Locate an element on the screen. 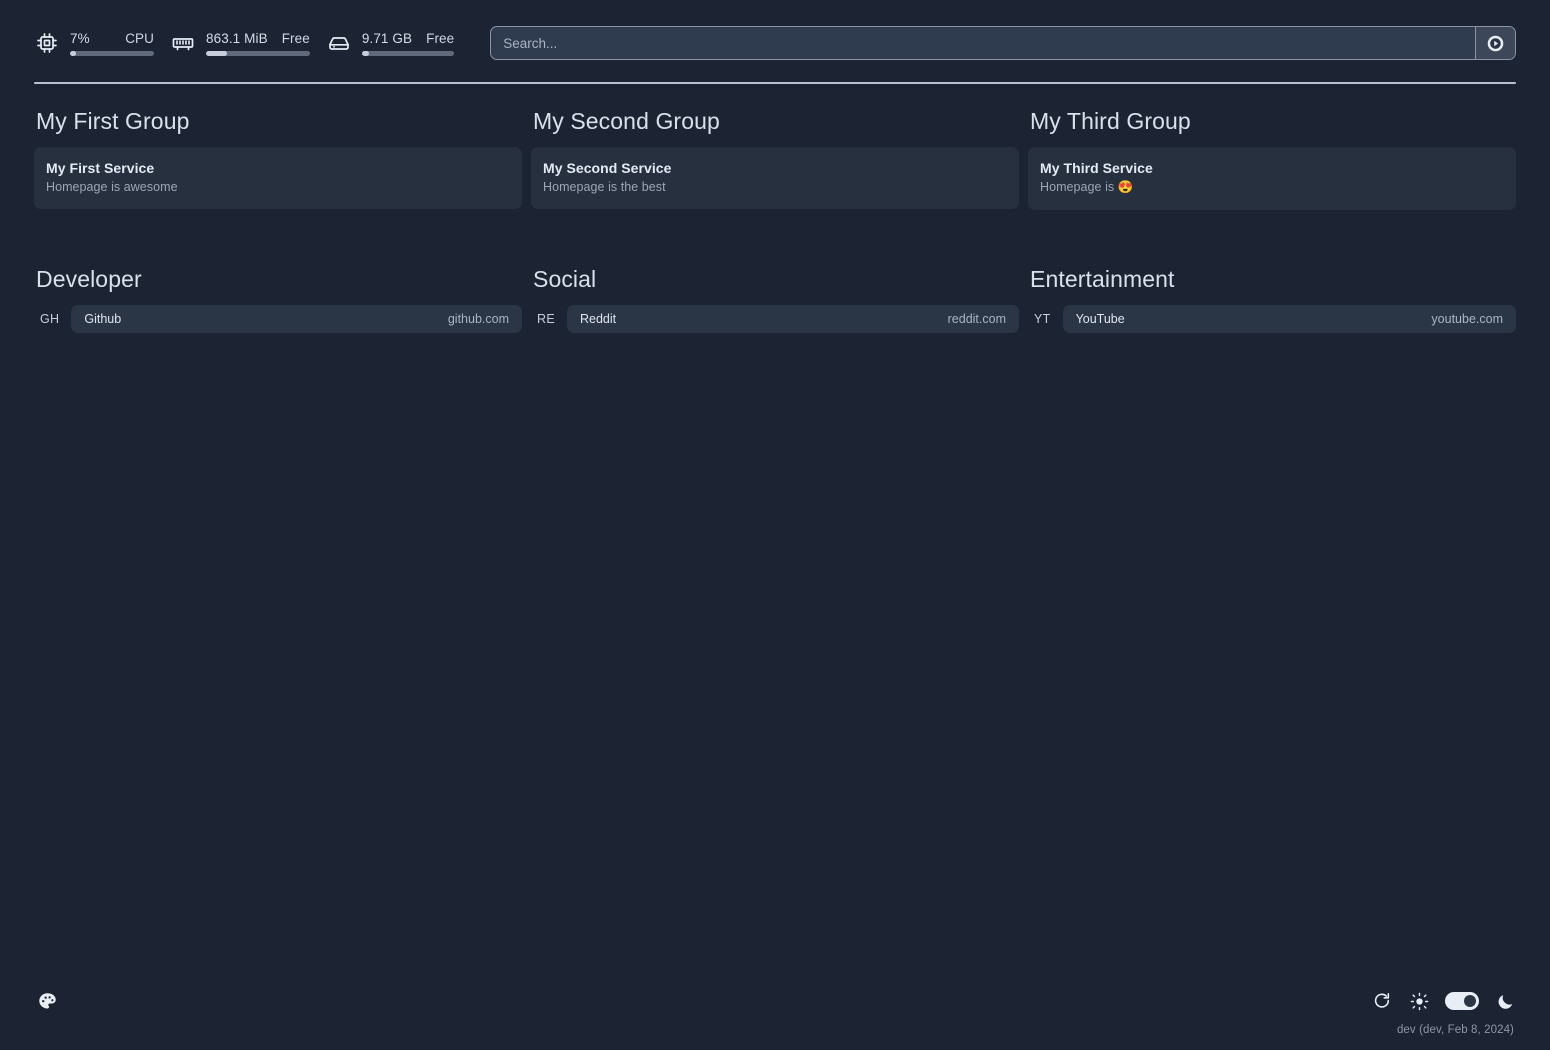 The width and height of the screenshot is (1550, 1050). moon-icon is located at coordinates (1505, 1001).